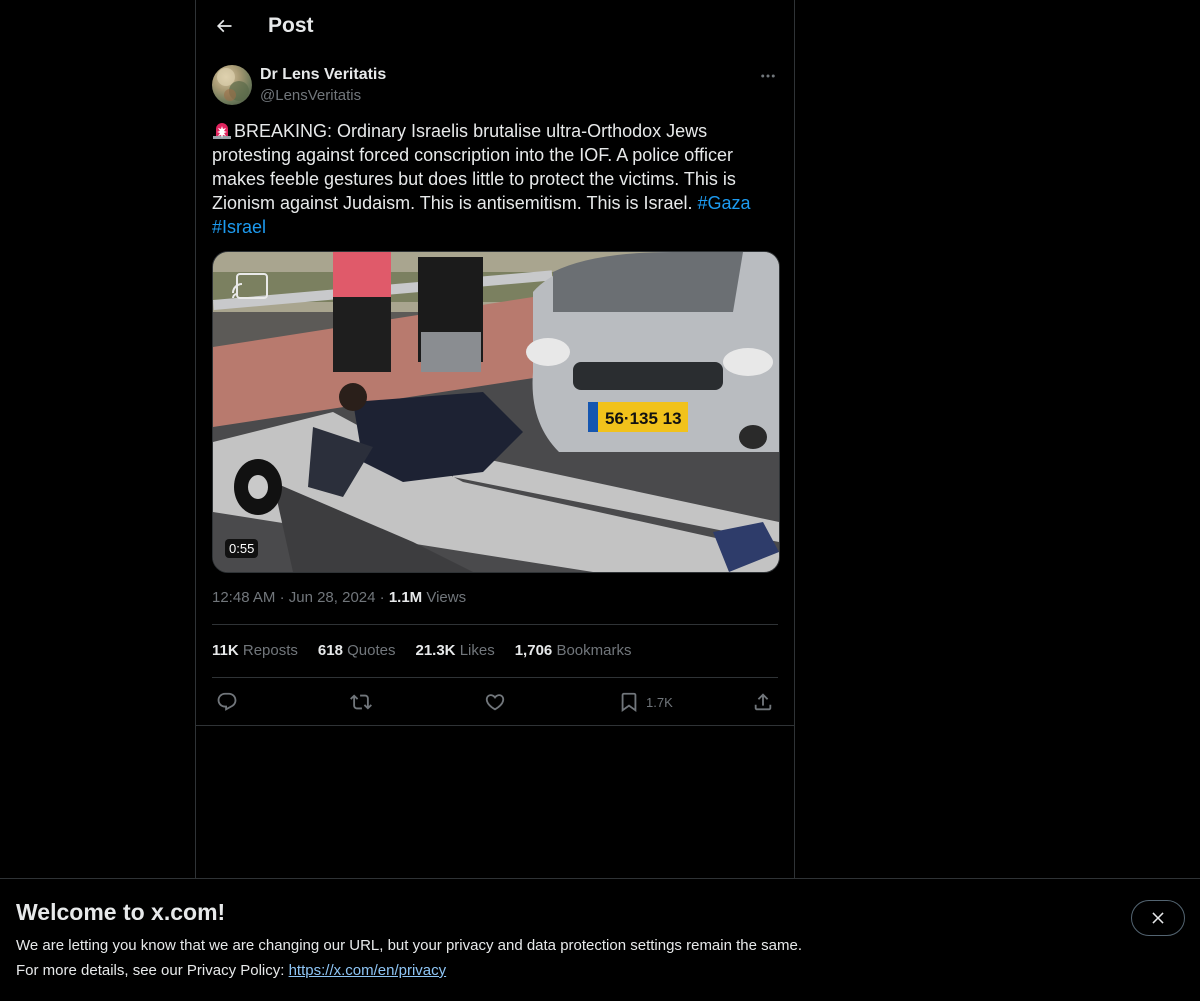 This screenshot has width=1200, height=1001. I want to click on author-name: Dr Lens Veritatis, so click(323, 75).